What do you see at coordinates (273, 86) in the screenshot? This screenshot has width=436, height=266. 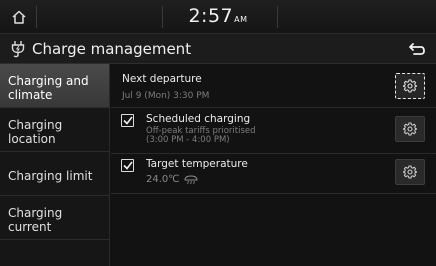 I see `next-departure-row: Next departure Jul 9 (Mon) 3:30 PM` at bounding box center [273, 86].